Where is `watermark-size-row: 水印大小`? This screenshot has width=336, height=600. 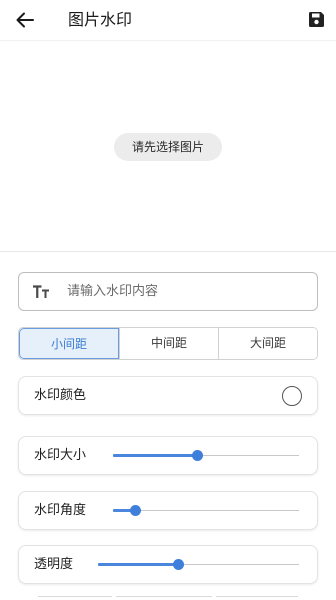 watermark-size-row: 水印大小 is located at coordinates (168, 455).